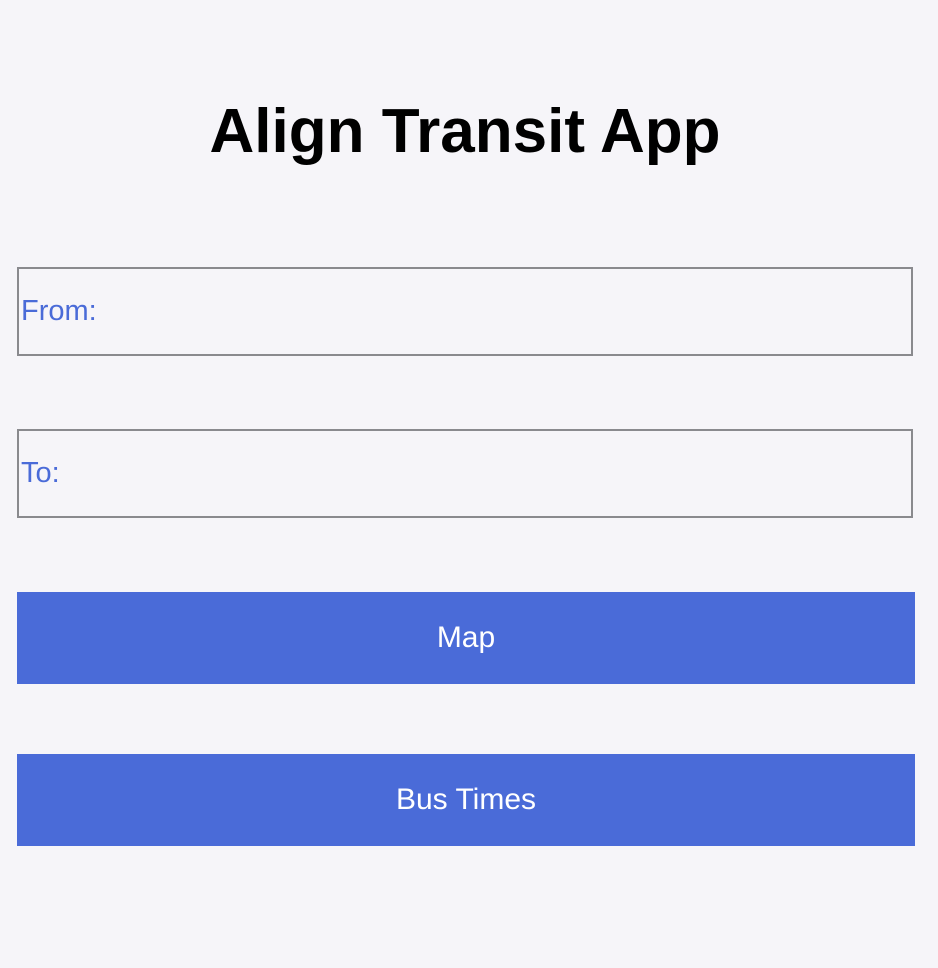  I want to click on from-input, so click(465, 311).